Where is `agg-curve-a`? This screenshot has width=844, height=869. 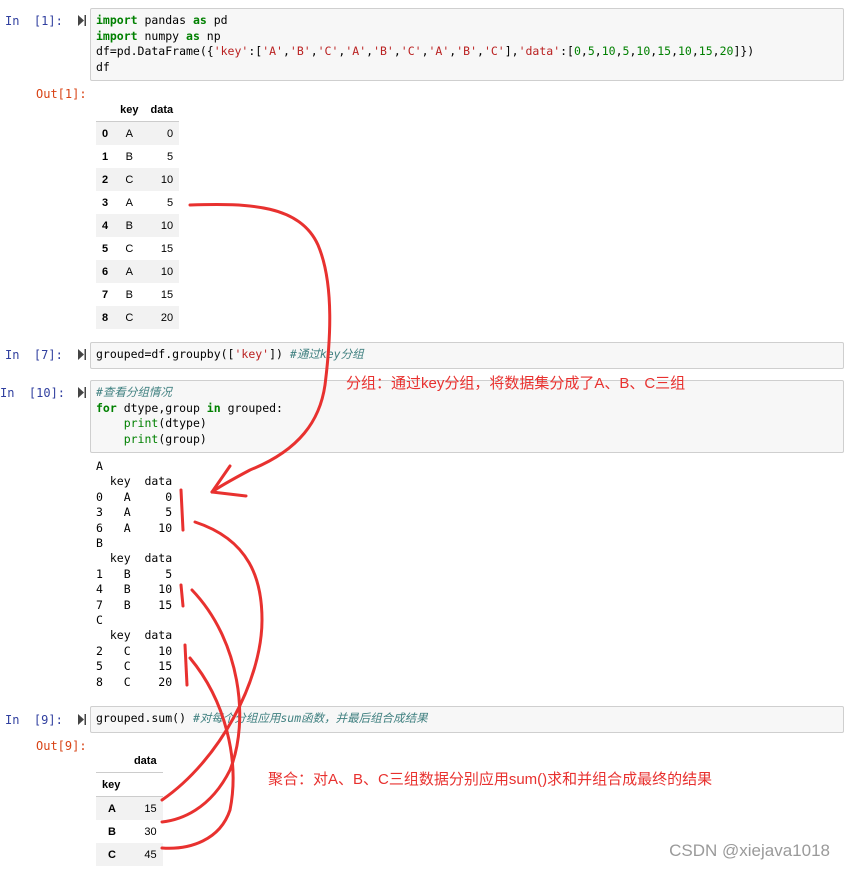 agg-curve-a is located at coordinates (212, 661).